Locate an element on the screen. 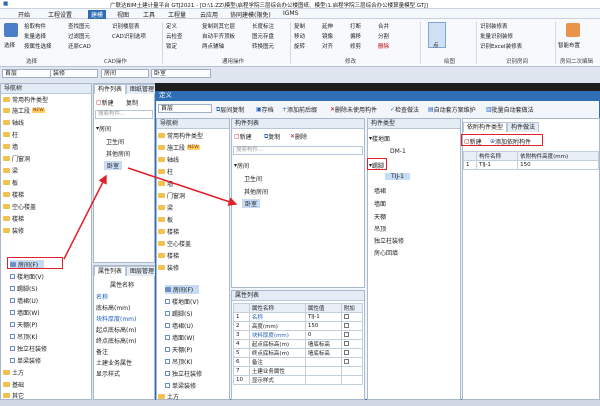 The height and width of the screenshot is (406, 600). arrow-to-dialog-bedroom is located at coordinates (182, 186).